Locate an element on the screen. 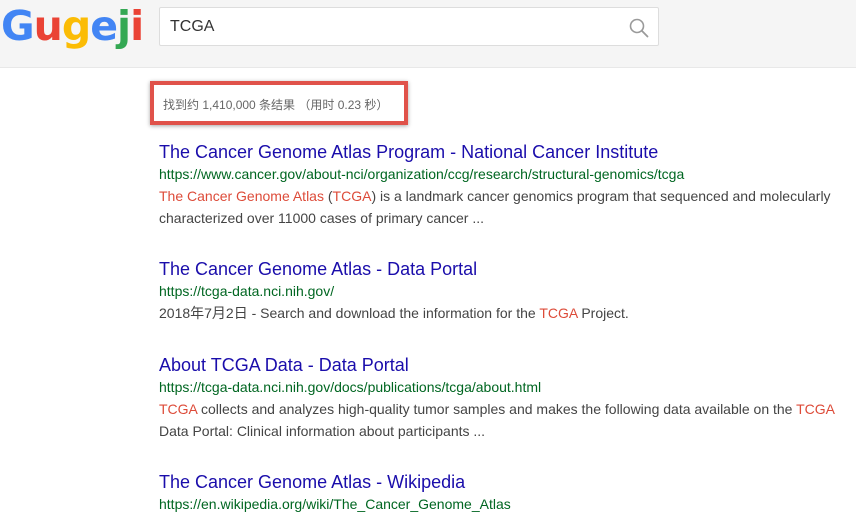 The width and height of the screenshot is (856, 513). result-title-link: About TCGA Data - Data Portal is located at coordinates (507, 365).